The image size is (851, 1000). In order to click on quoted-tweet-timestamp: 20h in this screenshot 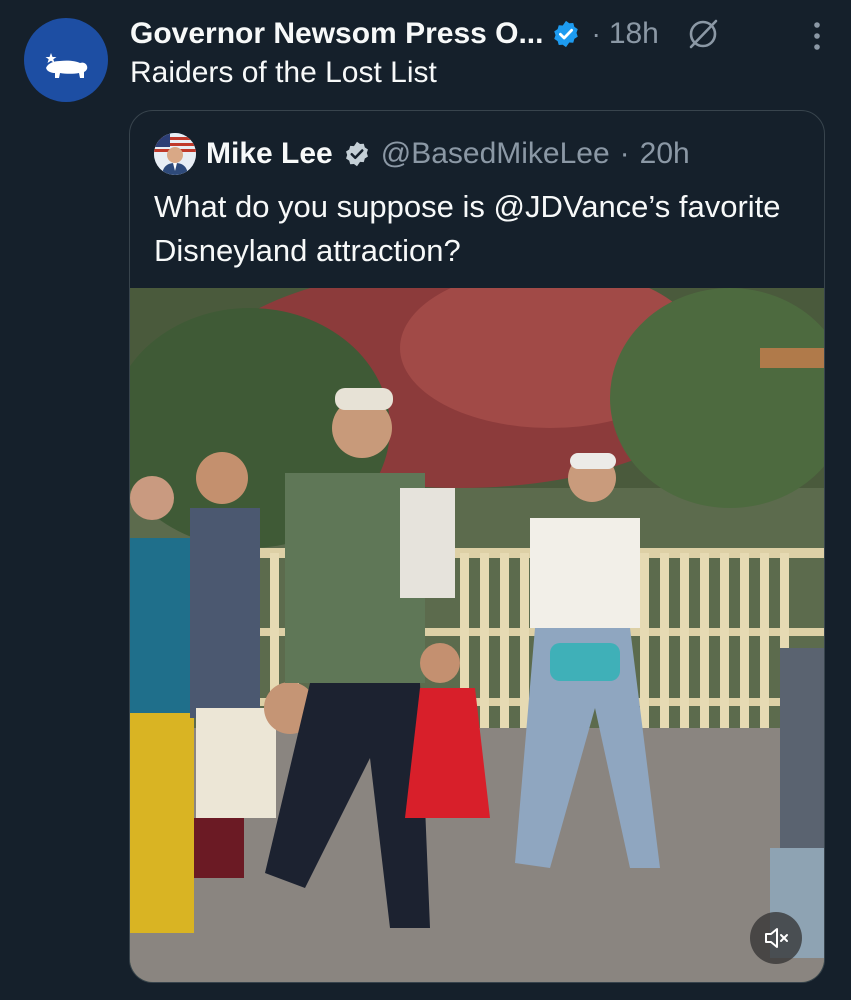, I will do `click(665, 154)`.